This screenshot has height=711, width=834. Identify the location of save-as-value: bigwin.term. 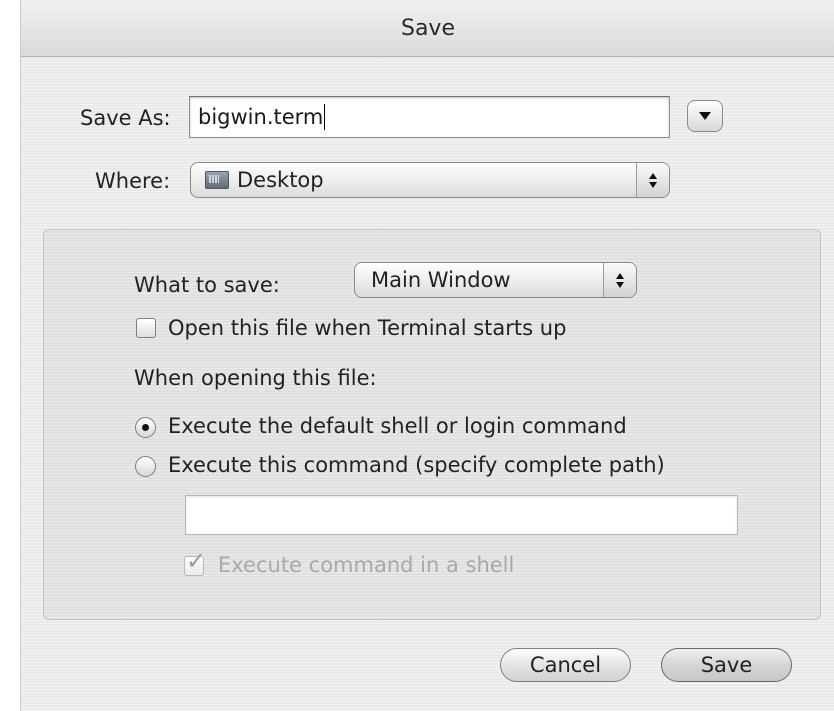
(261, 117).